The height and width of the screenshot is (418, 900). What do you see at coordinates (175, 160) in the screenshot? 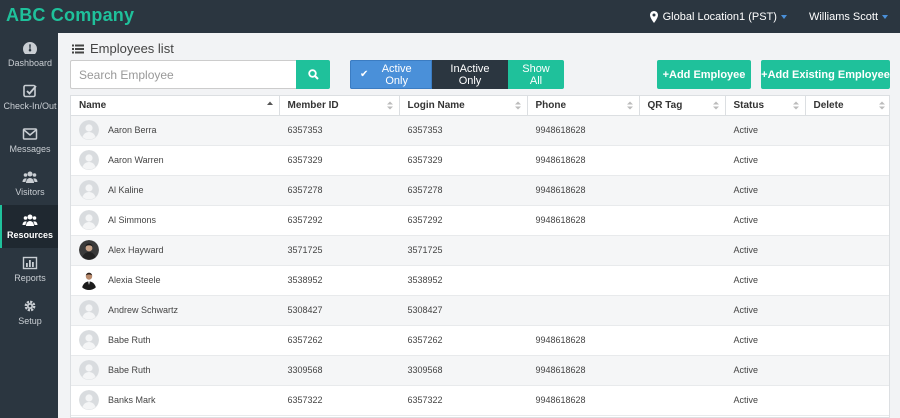
I see `employee-name-wrap: Aaron Warren` at bounding box center [175, 160].